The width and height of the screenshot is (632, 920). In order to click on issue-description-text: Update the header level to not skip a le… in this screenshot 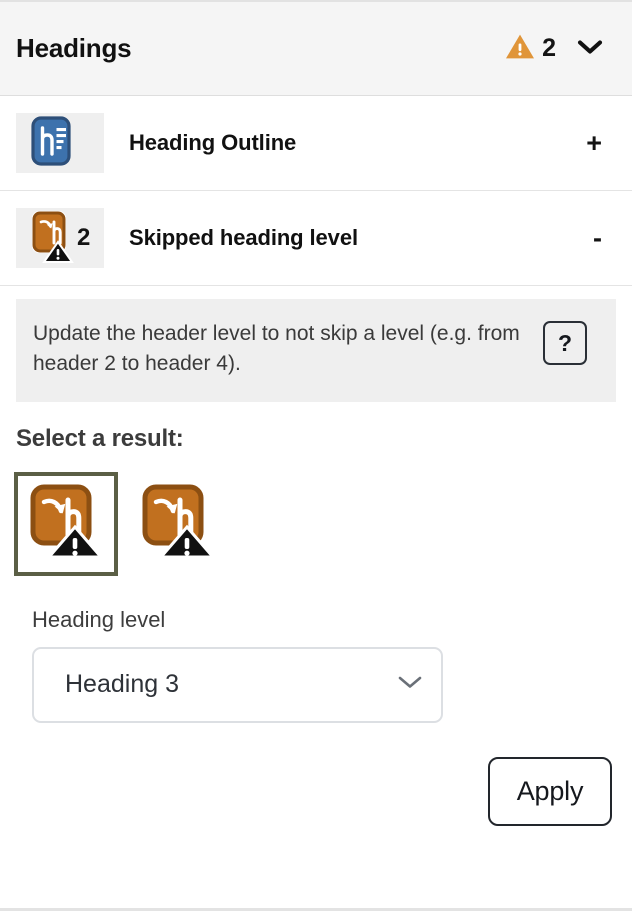, I will do `click(276, 349)`.